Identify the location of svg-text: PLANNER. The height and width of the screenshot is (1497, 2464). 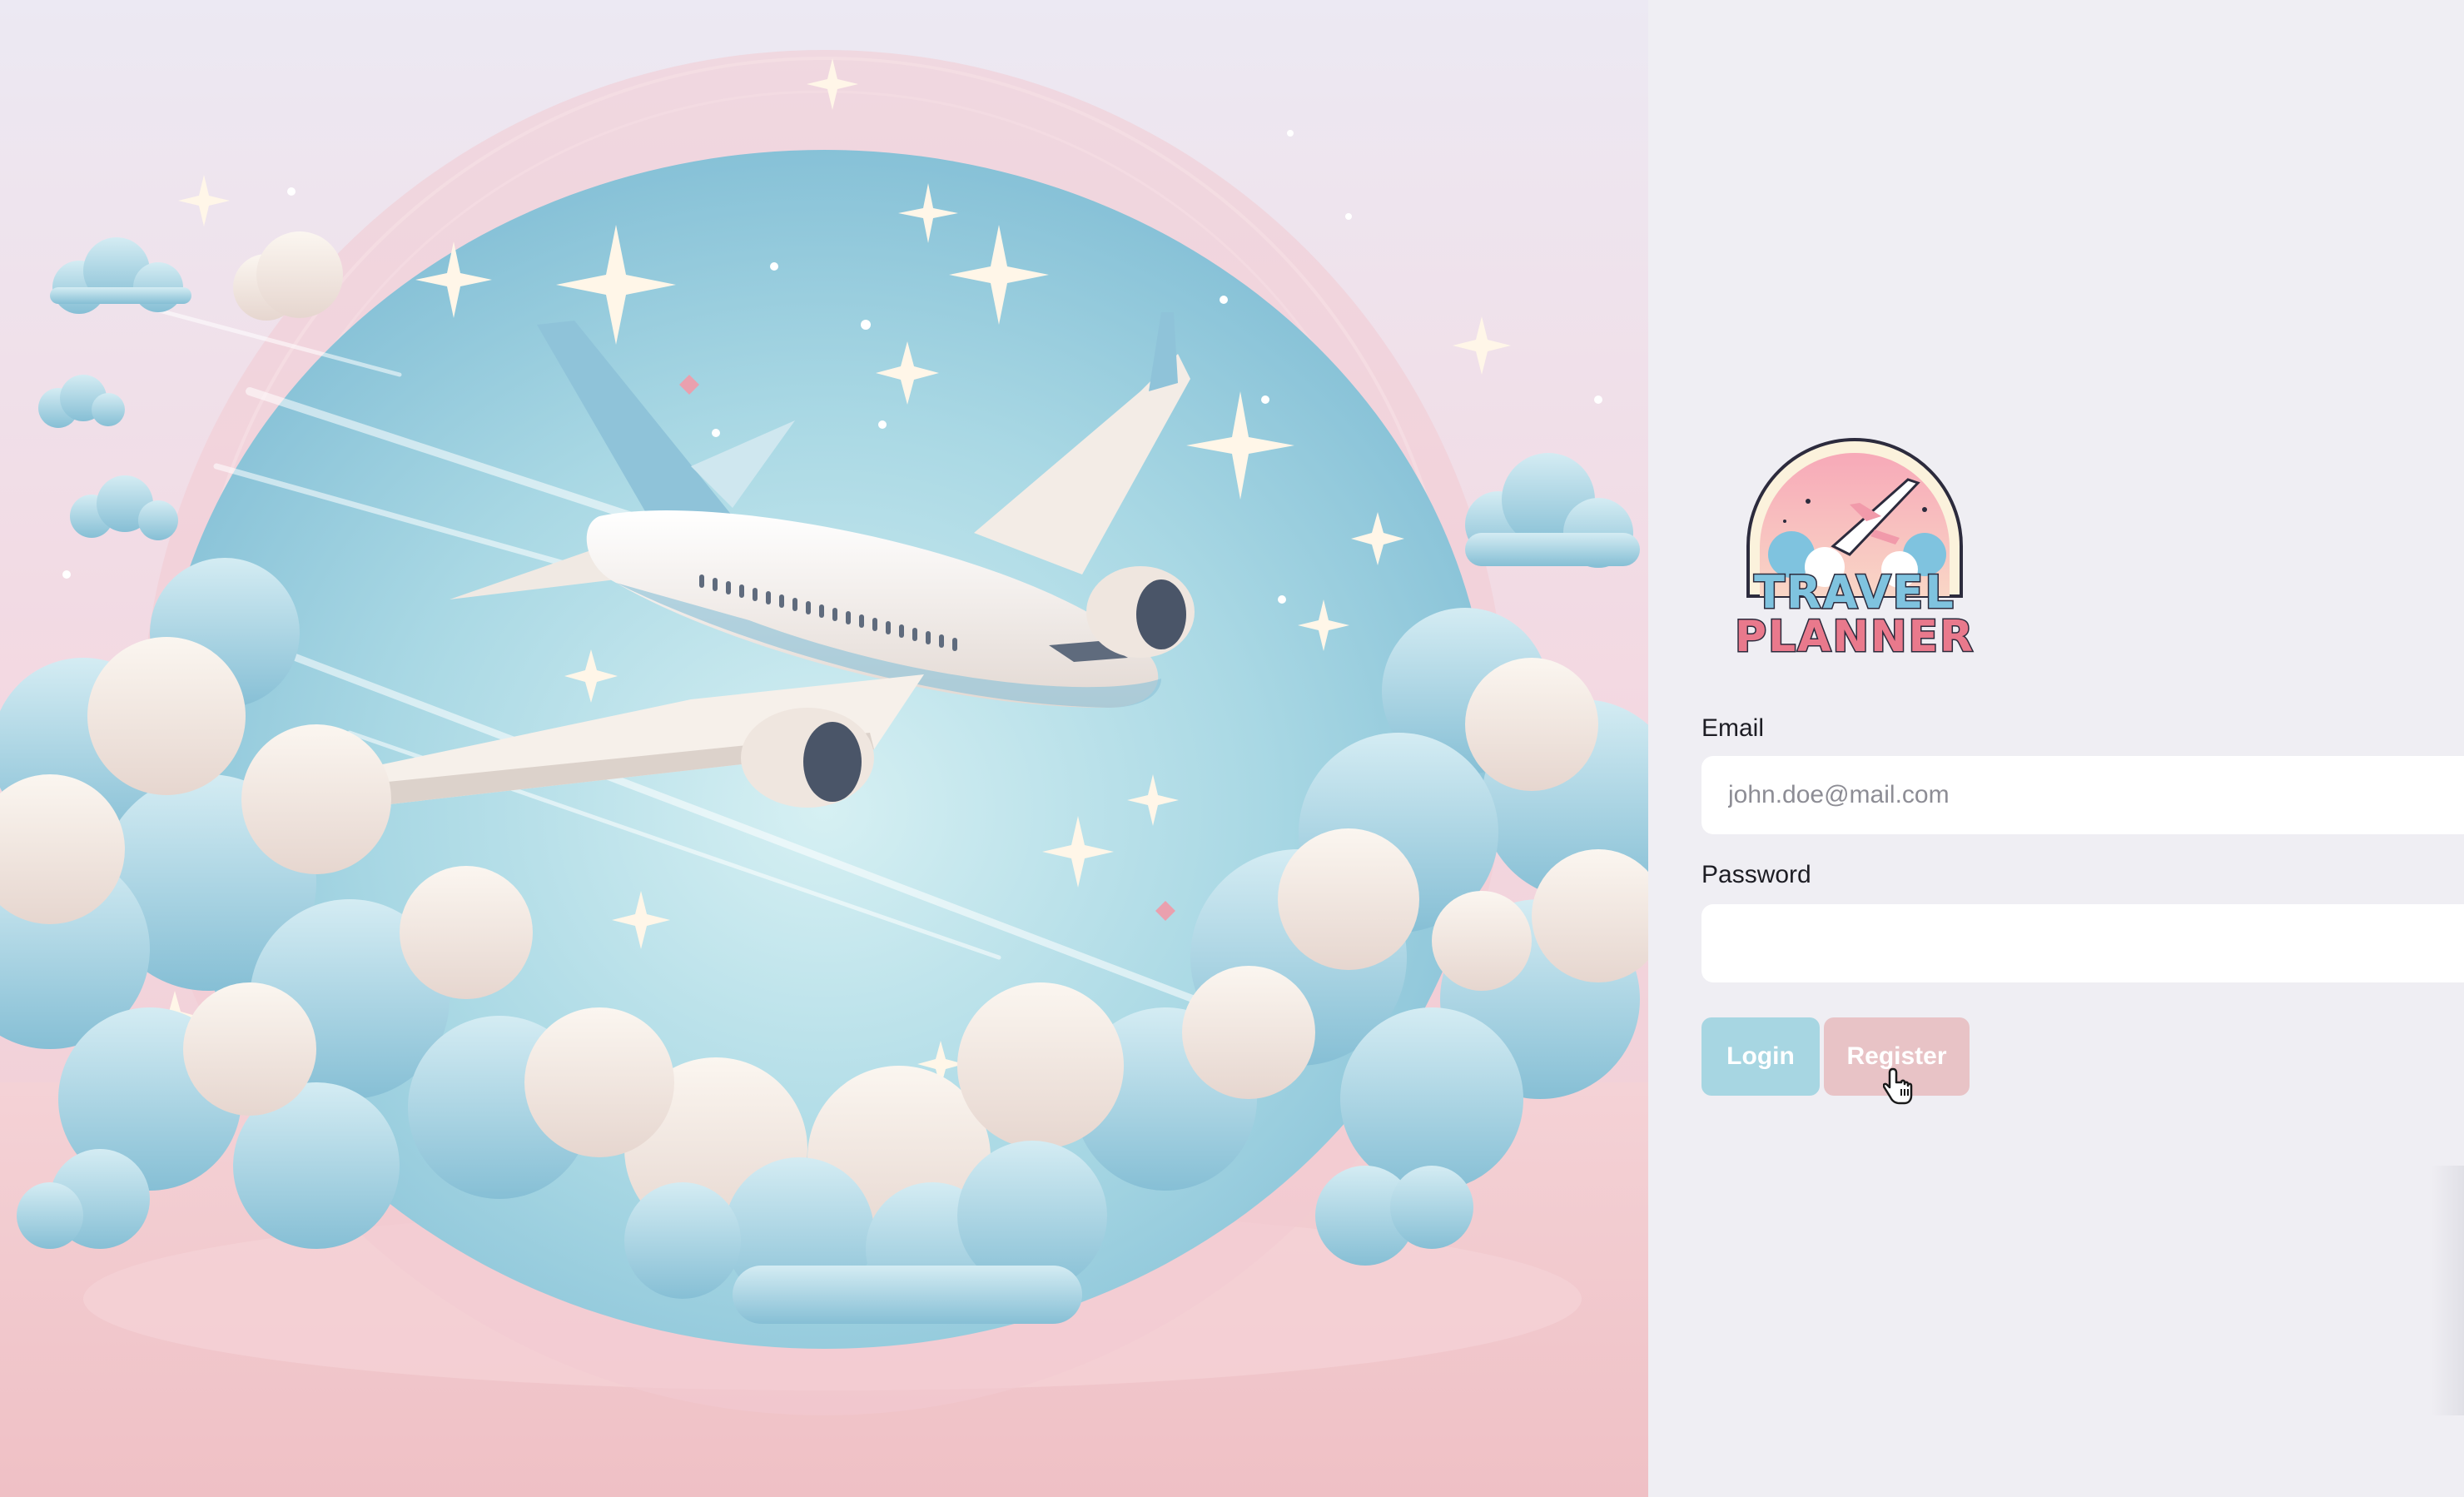
(1855, 636).